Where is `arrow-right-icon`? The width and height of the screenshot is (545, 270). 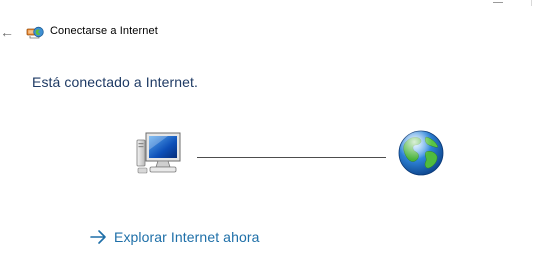 arrow-right-icon is located at coordinates (98, 237).